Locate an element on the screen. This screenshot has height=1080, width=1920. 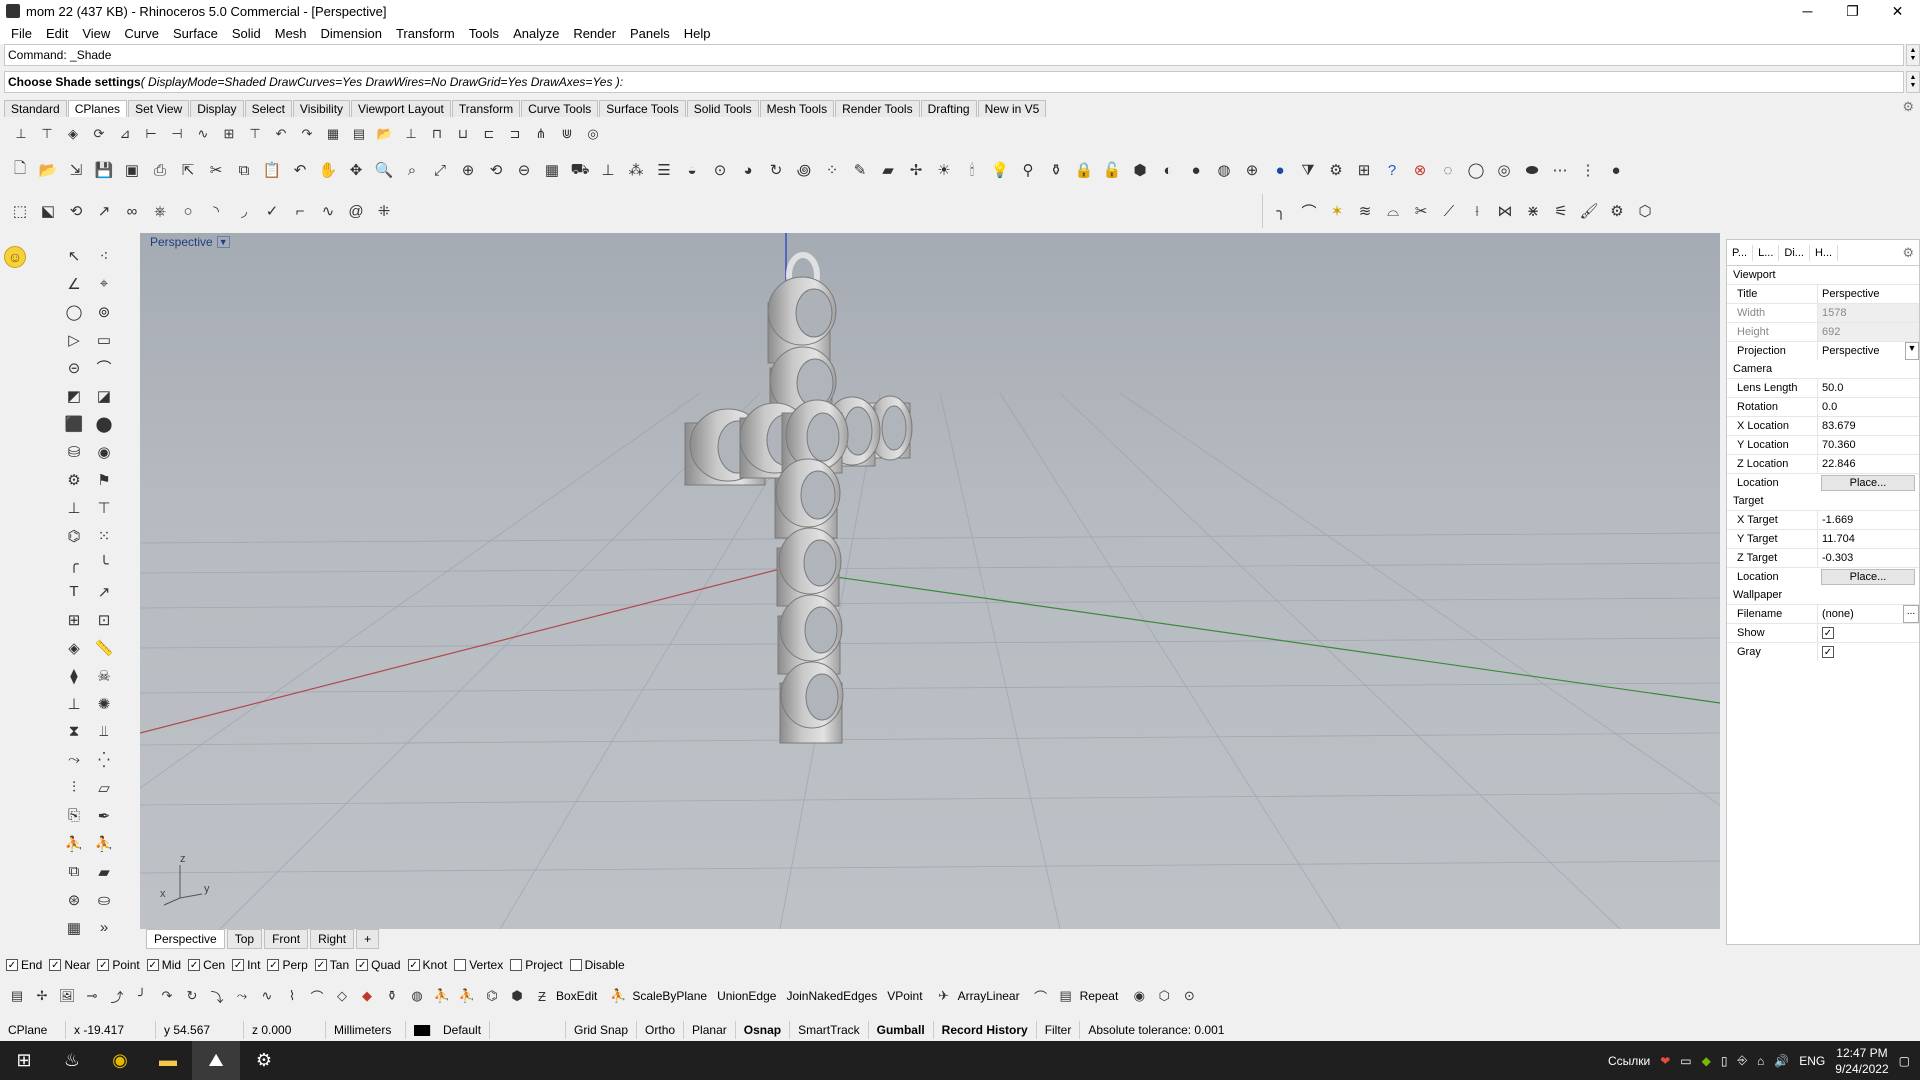
osnap-disable: Disable is located at coordinates (597, 965).